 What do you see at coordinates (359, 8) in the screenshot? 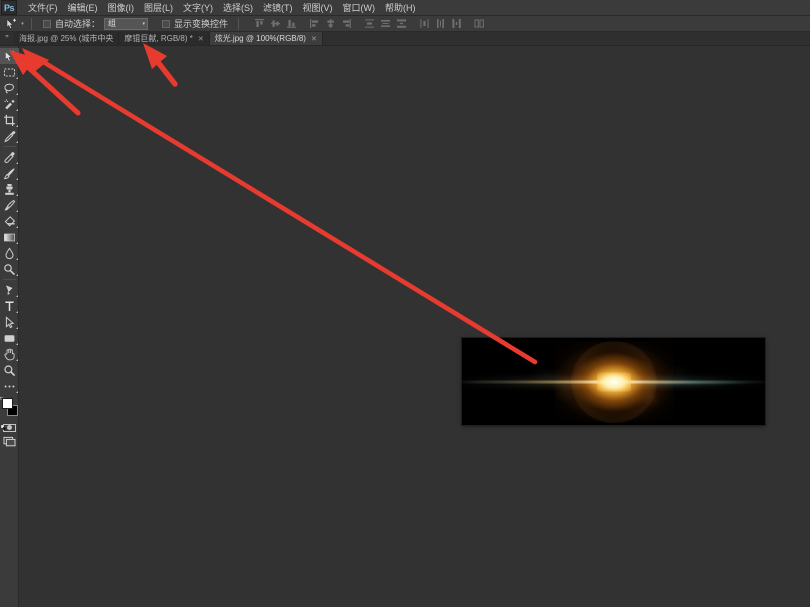
I see `menu-window: 窗口(W)` at bounding box center [359, 8].